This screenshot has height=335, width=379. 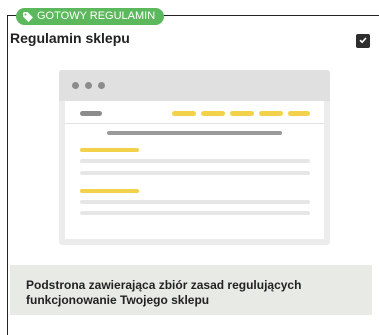 What do you see at coordinates (194, 85) in the screenshot?
I see `browser-bar` at bounding box center [194, 85].